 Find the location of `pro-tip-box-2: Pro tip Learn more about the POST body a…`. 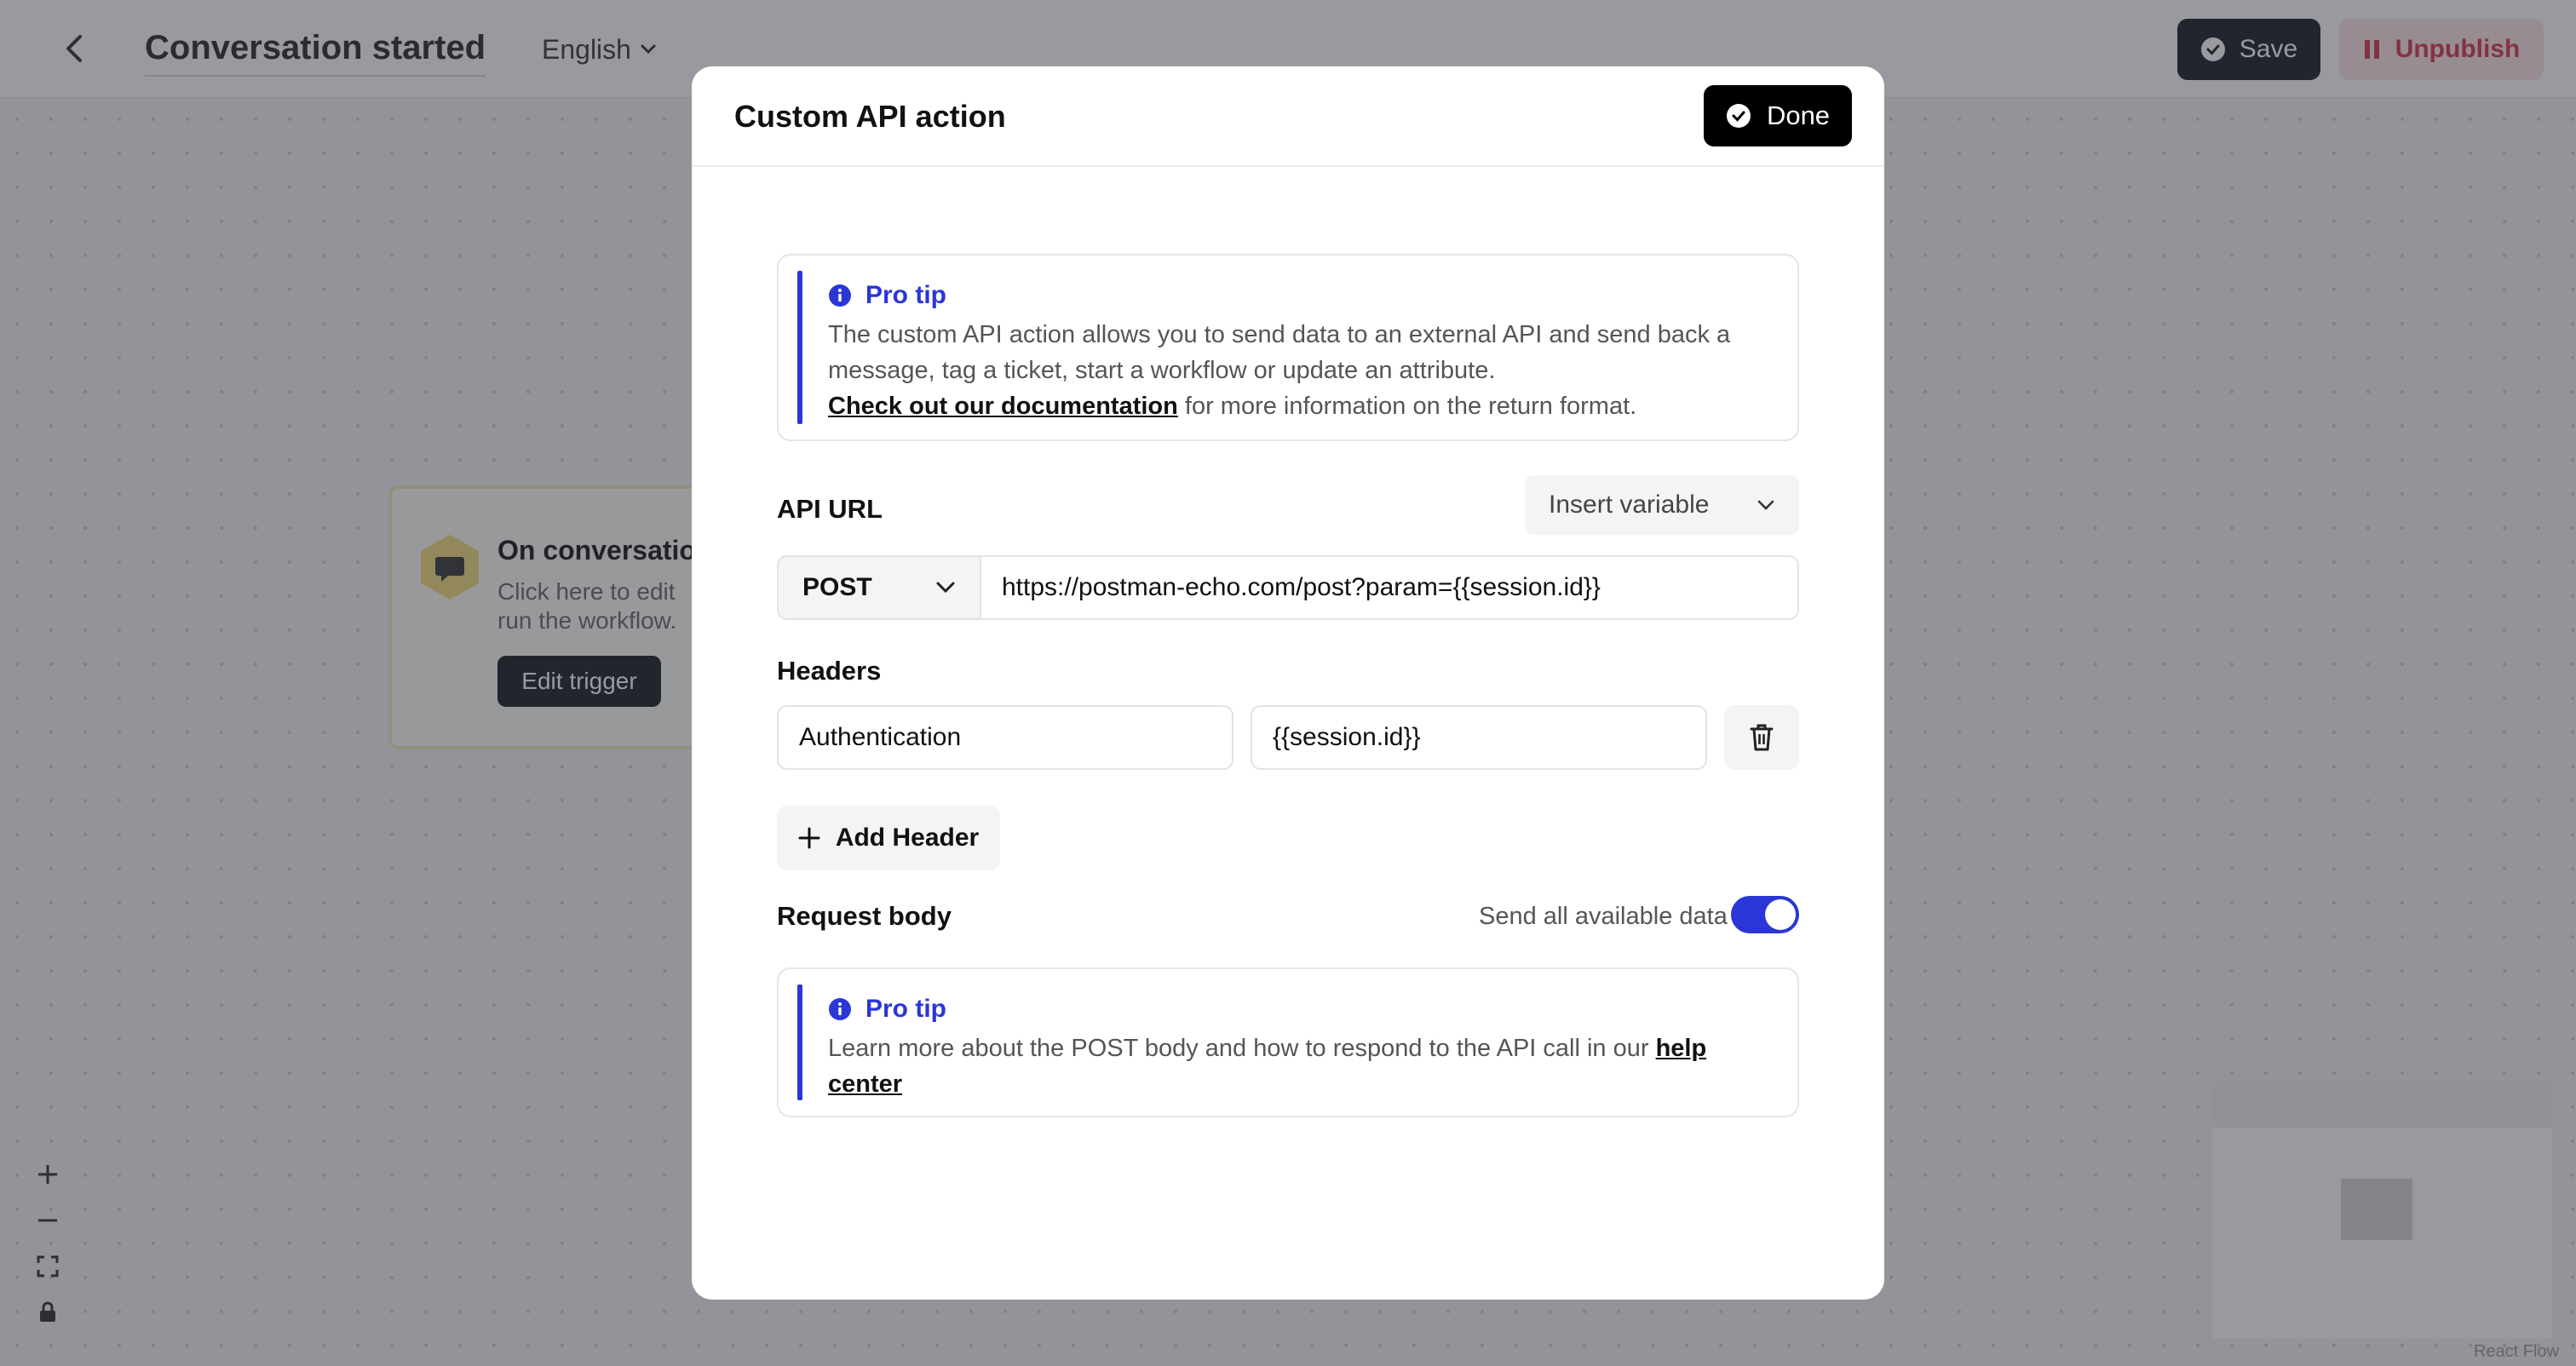

pro-tip-box-2: Pro tip Learn more about the POST body a… is located at coordinates (1288, 1042).